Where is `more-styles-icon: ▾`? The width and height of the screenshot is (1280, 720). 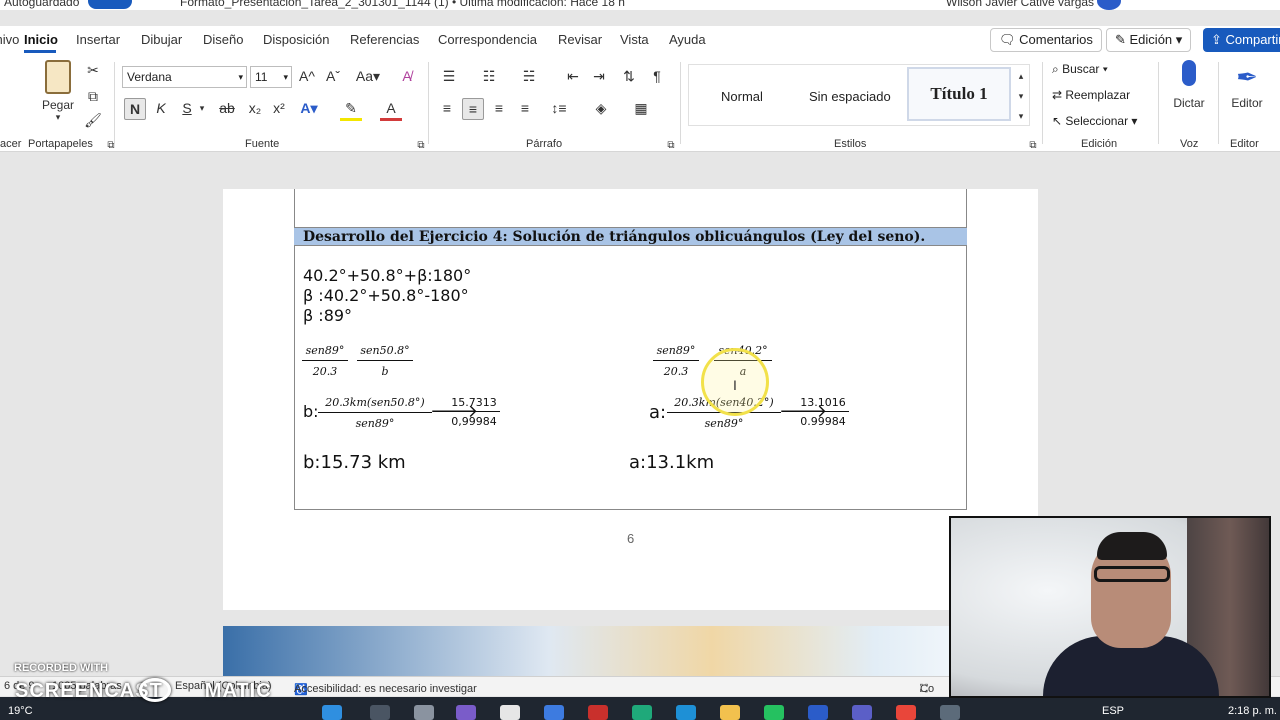 more-styles-icon: ▾ is located at coordinates (1021, 116).